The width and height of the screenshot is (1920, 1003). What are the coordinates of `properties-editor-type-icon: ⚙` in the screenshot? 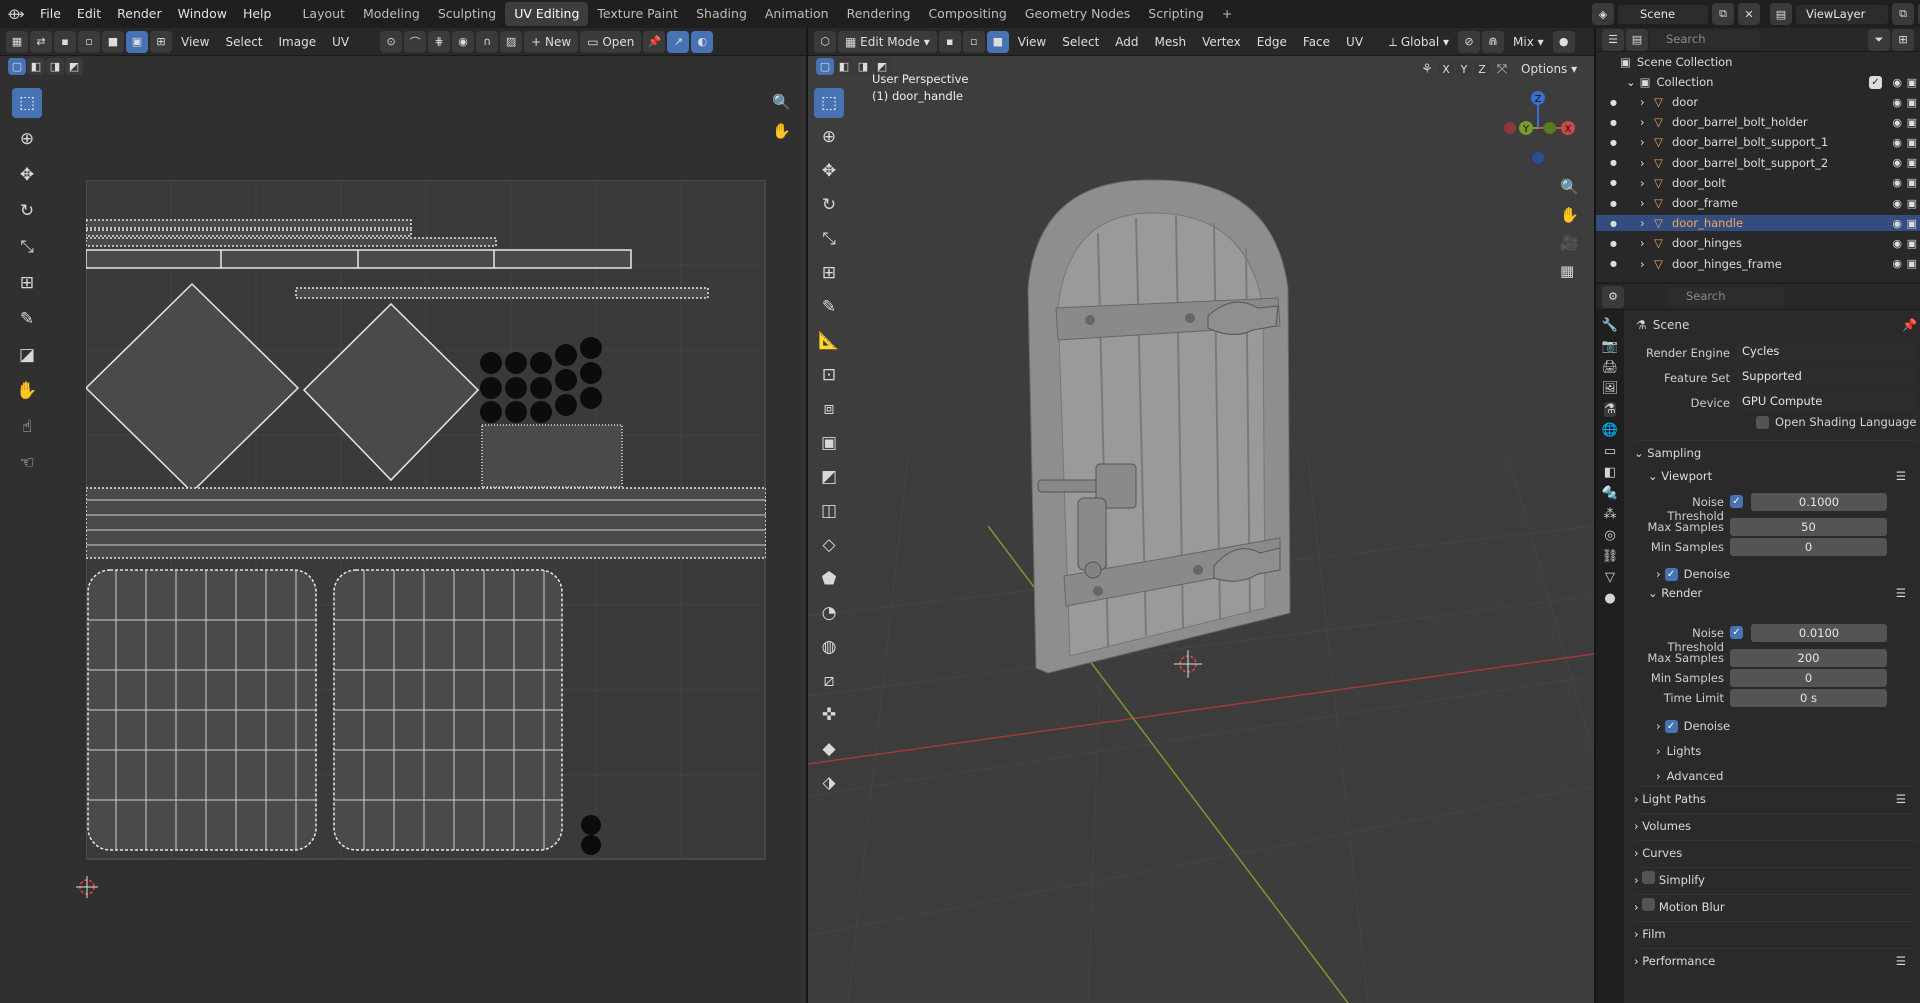 It's located at (1613, 296).